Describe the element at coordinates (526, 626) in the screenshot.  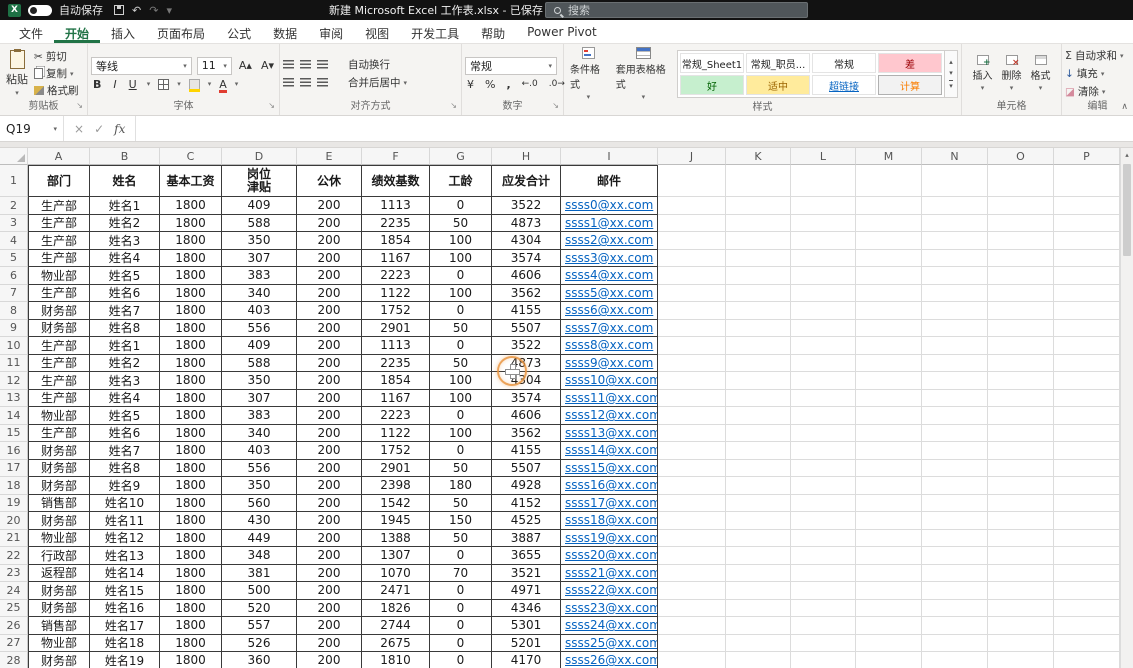
I see `data-cell: 5301` at that location.